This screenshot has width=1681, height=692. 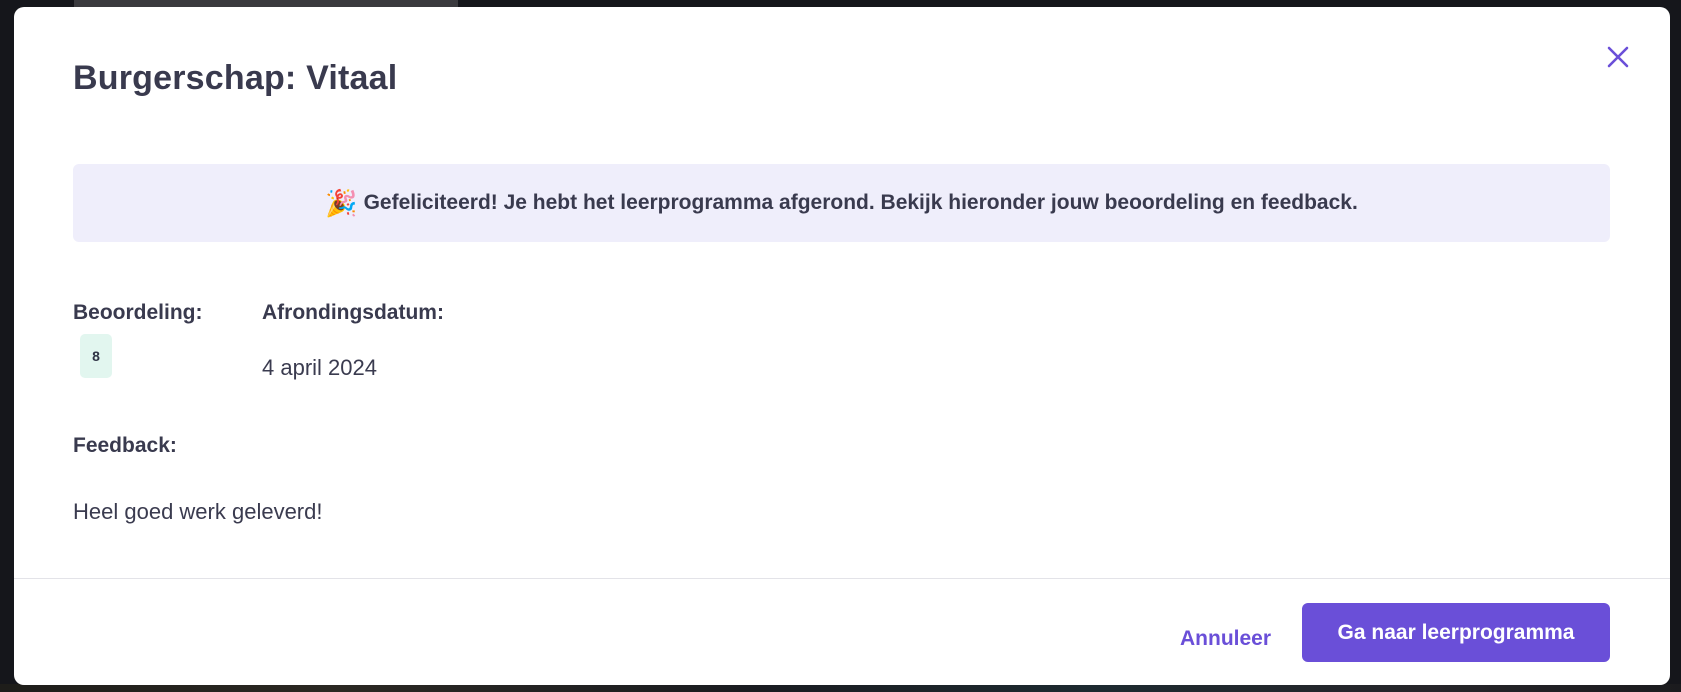 I want to click on backdrop-image-strip-bottom, so click(x=840, y=688).